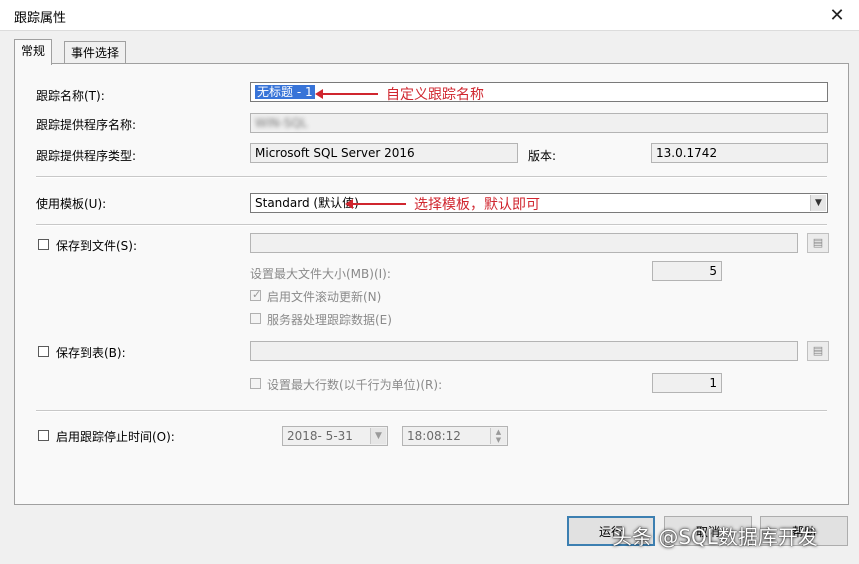 The image size is (859, 564). Describe the element at coordinates (739, 153) in the screenshot. I see `version-field: 13.0.1742` at that location.